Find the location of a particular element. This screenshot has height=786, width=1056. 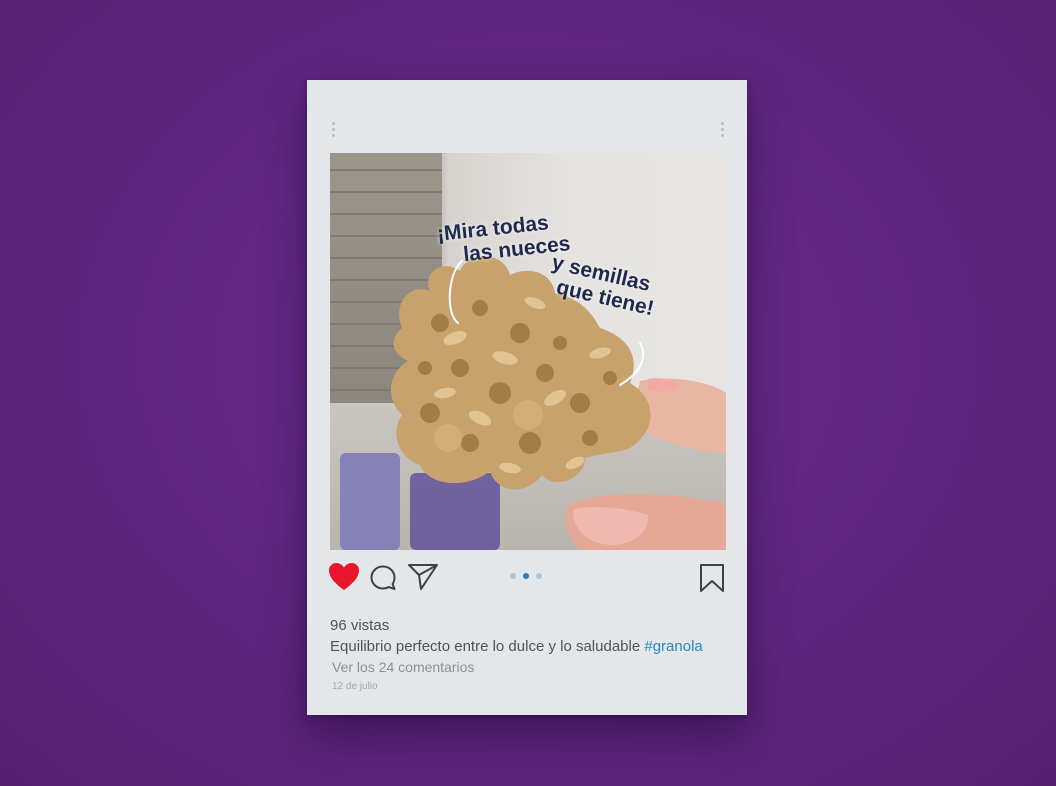

send-icon is located at coordinates (423, 577).